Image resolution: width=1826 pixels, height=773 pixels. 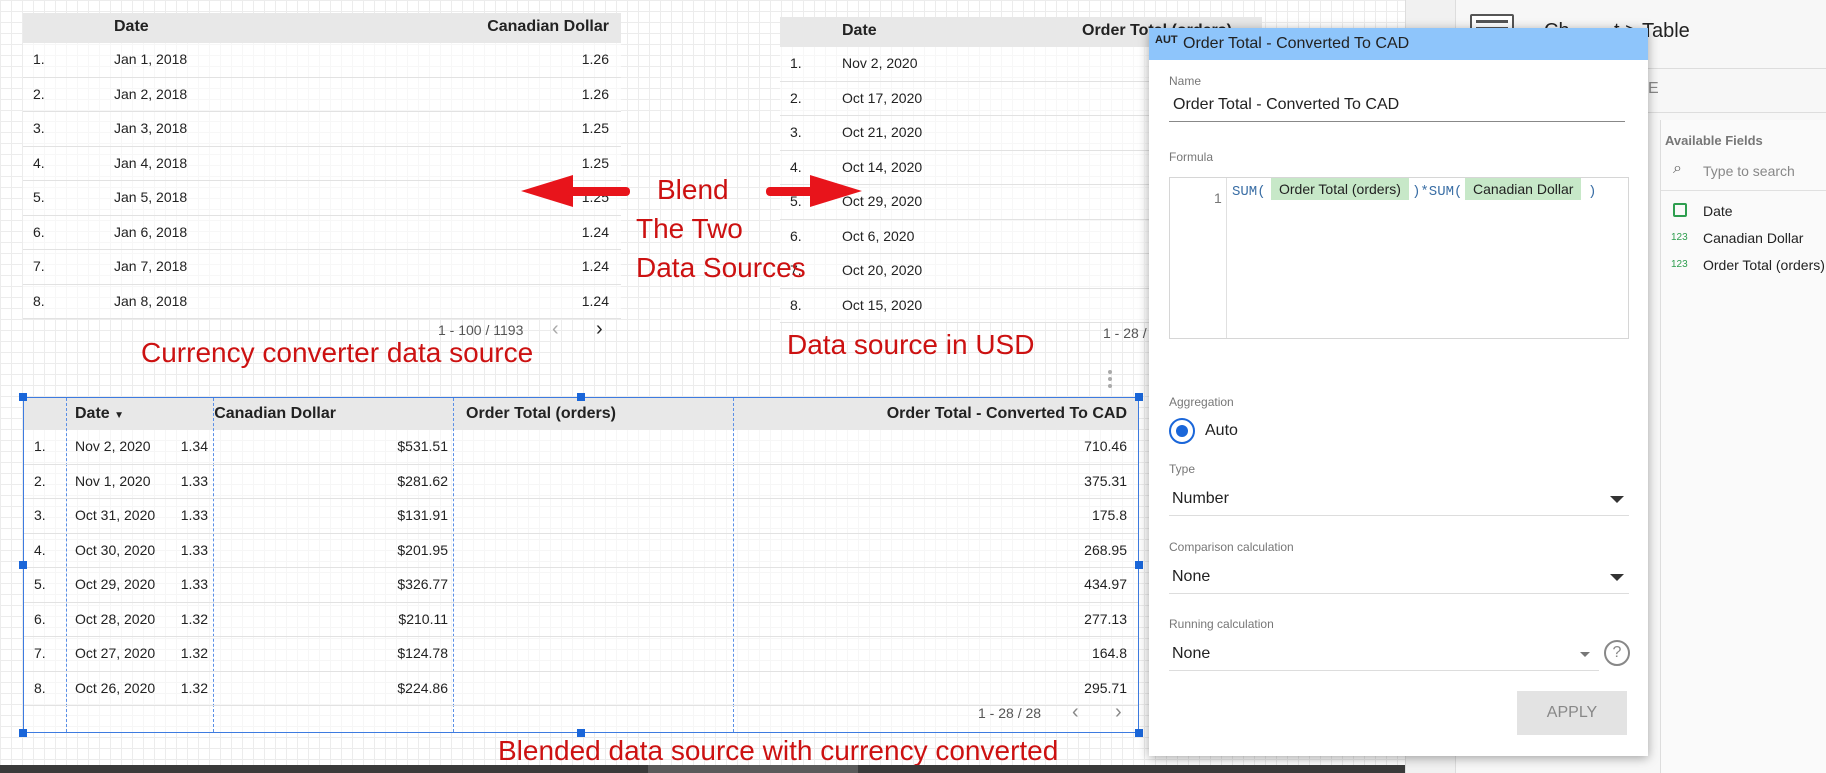 I want to click on row-number: 3., so click(x=40, y=515).